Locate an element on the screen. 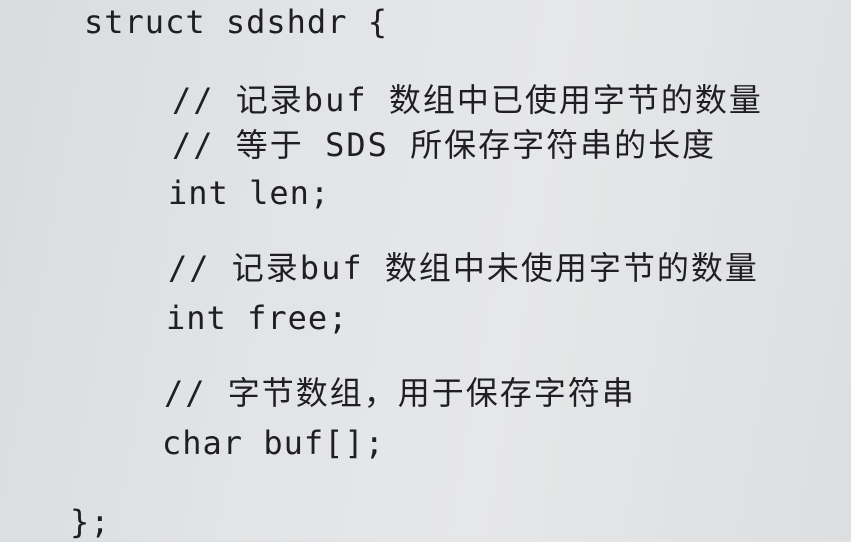 The height and width of the screenshot is (542, 851). struct-declaration-line: struct sdshdr { is located at coordinates (236, 22).